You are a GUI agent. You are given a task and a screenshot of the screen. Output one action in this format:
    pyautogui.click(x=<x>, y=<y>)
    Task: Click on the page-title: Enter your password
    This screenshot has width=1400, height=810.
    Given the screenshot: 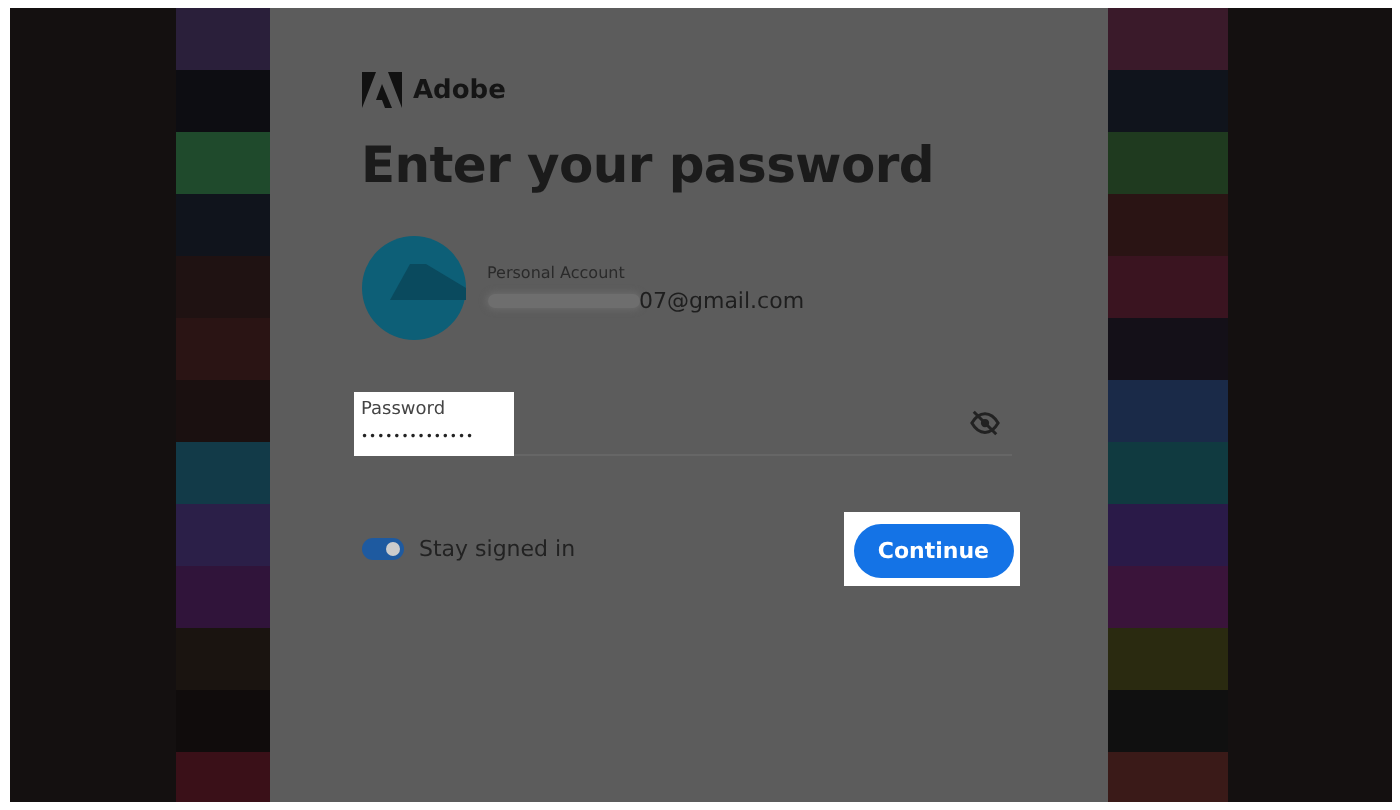 What is the action you would take?
    pyautogui.click(x=648, y=166)
    